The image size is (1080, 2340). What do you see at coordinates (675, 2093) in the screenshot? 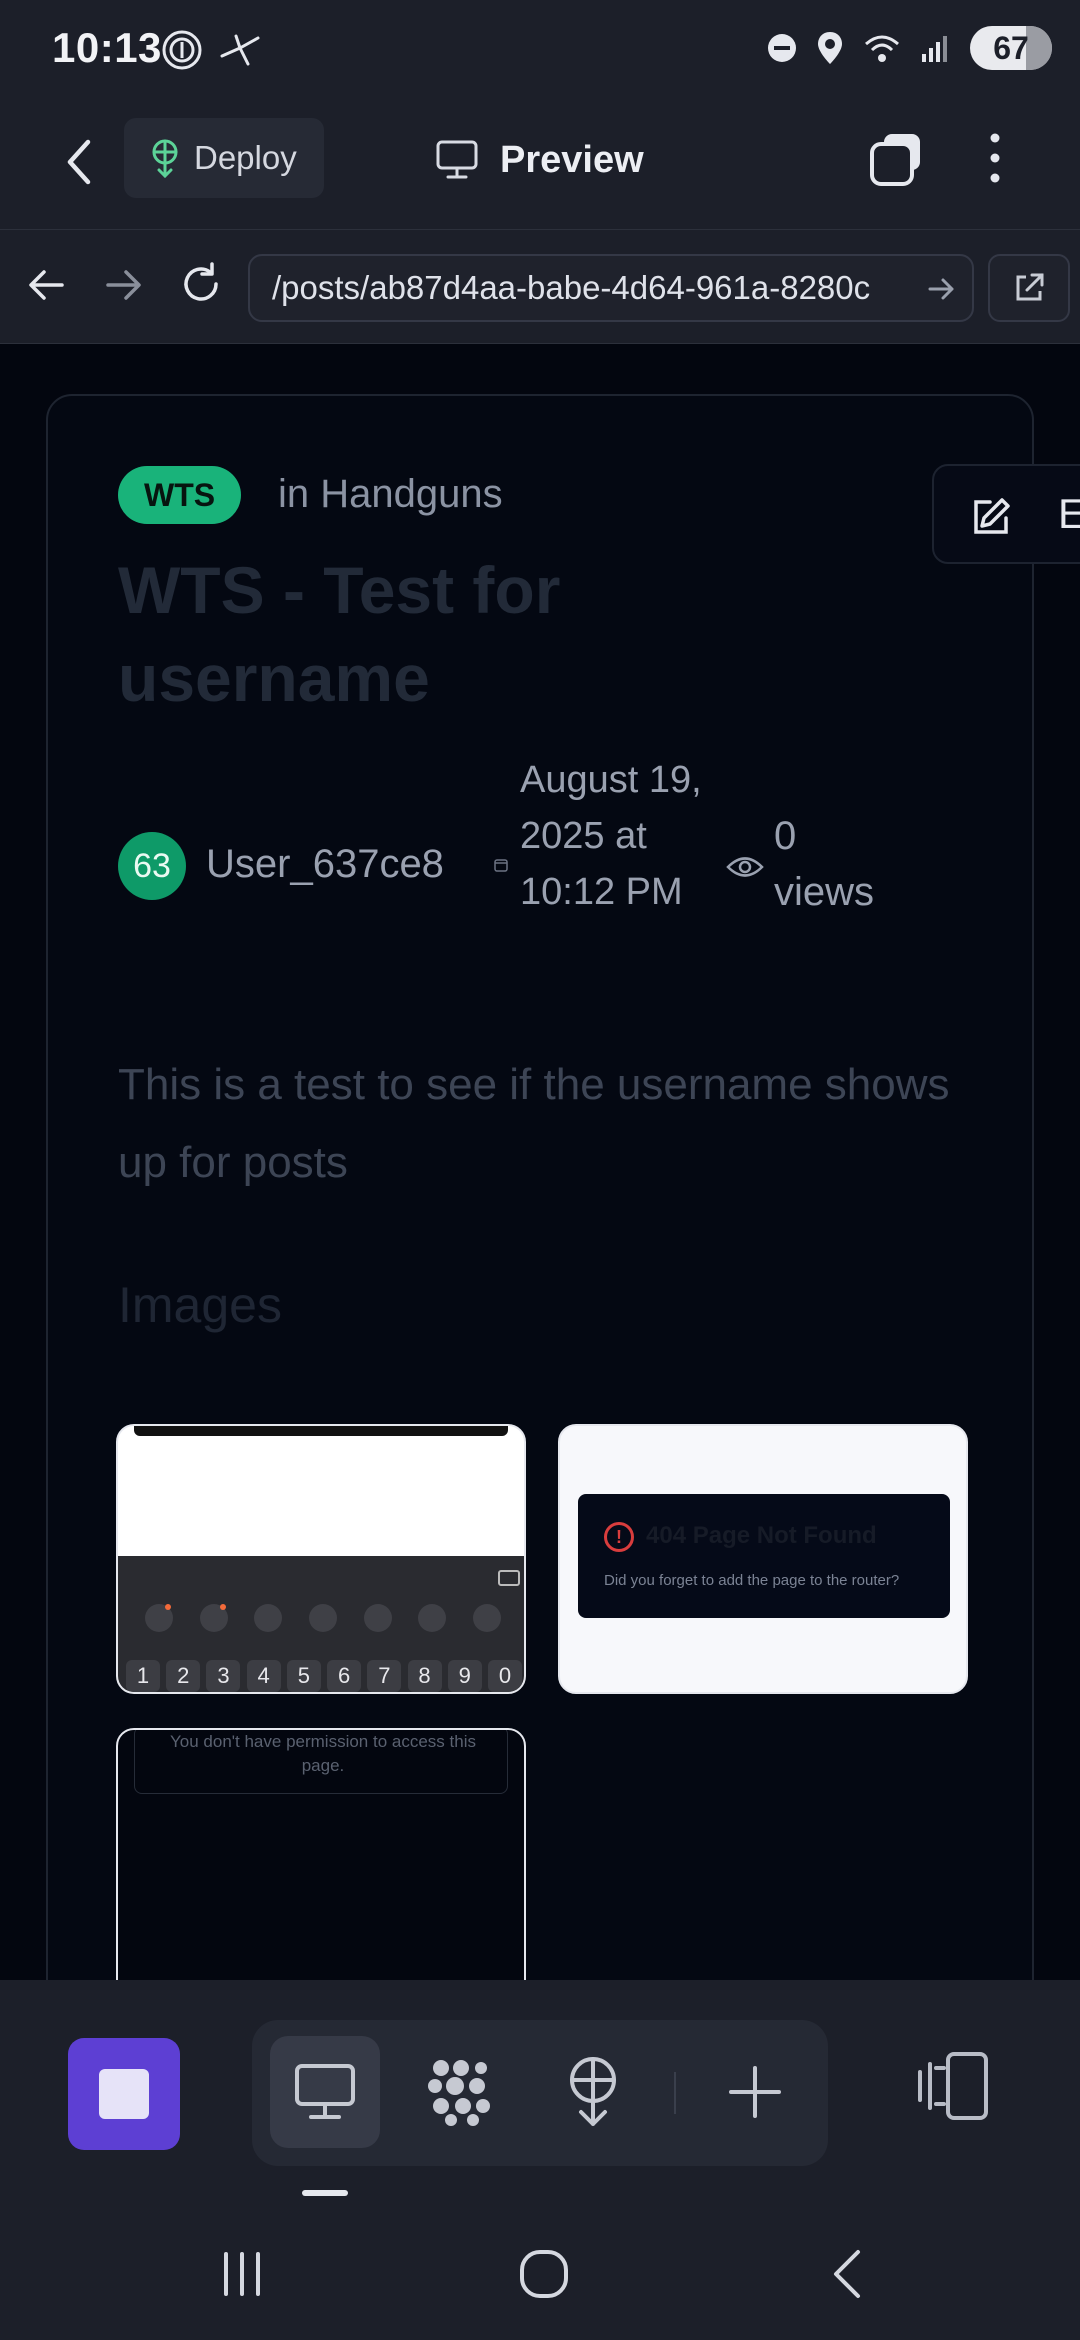
I see `toolbar-divider` at bounding box center [675, 2093].